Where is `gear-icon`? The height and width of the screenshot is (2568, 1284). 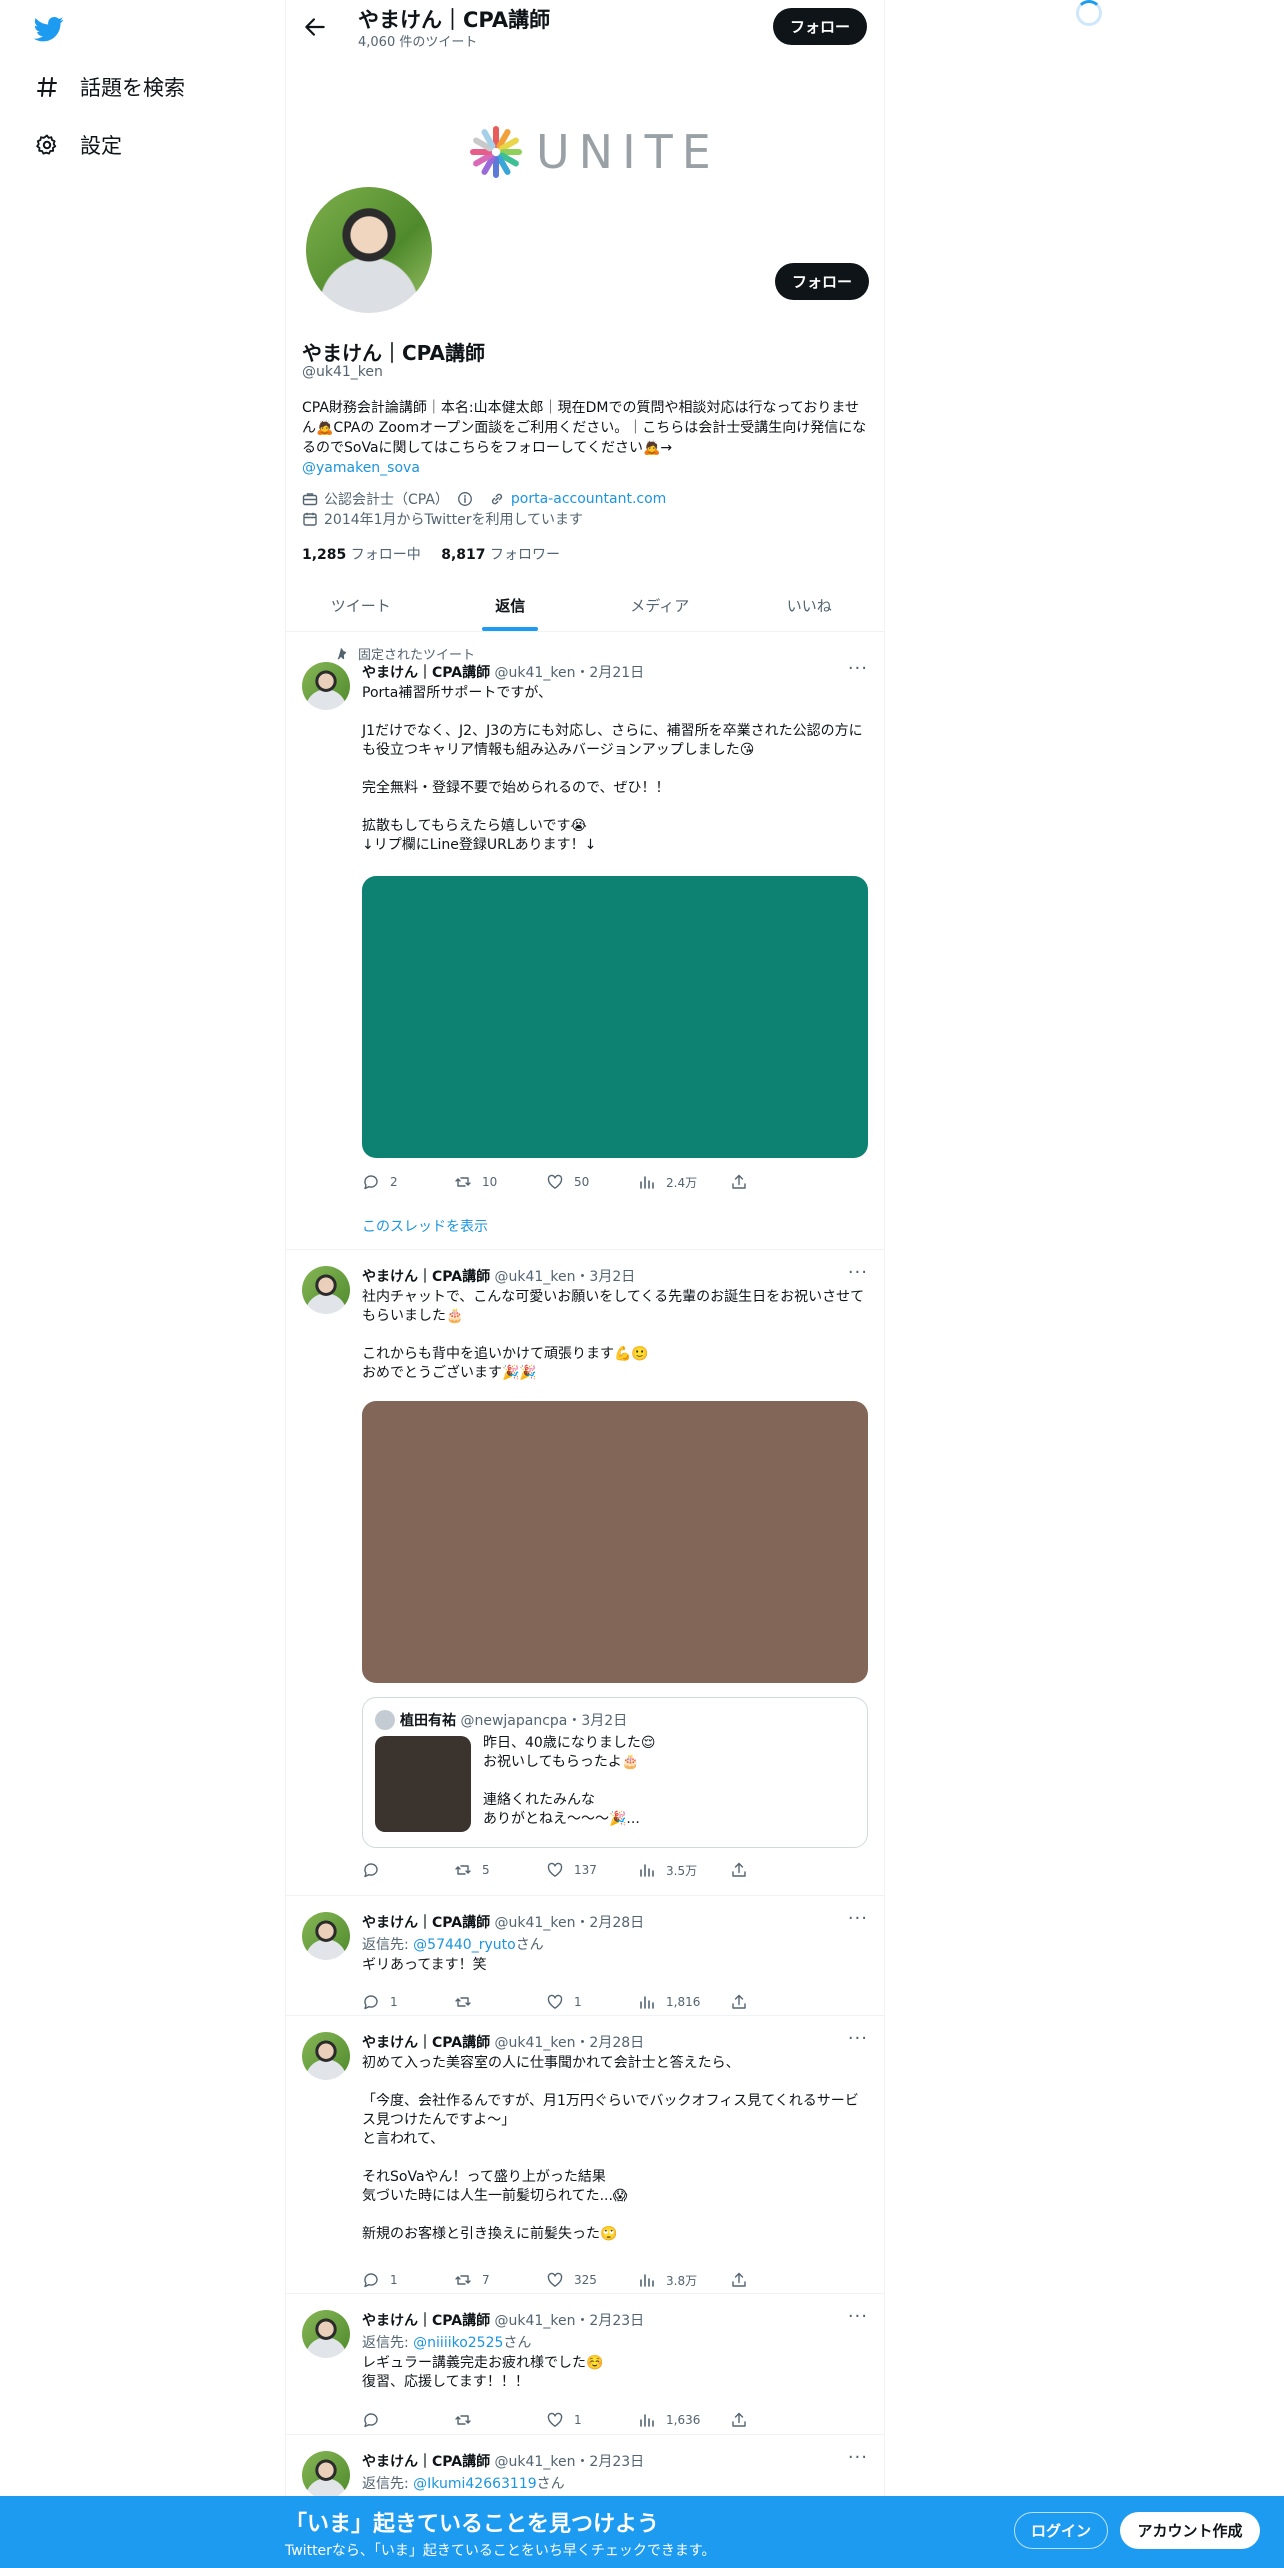 gear-icon is located at coordinates (47, 145).